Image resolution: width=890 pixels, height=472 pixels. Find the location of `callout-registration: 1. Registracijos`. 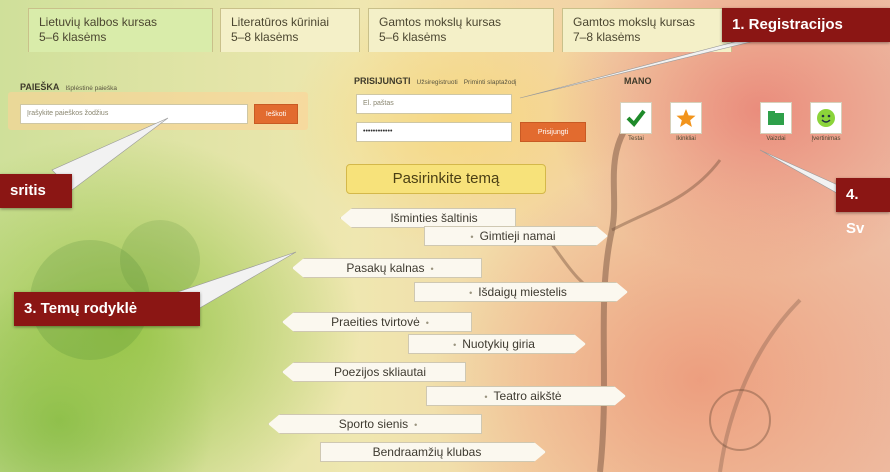

callout-registration: 1. Registracijos is located at coordinates (806, 25).